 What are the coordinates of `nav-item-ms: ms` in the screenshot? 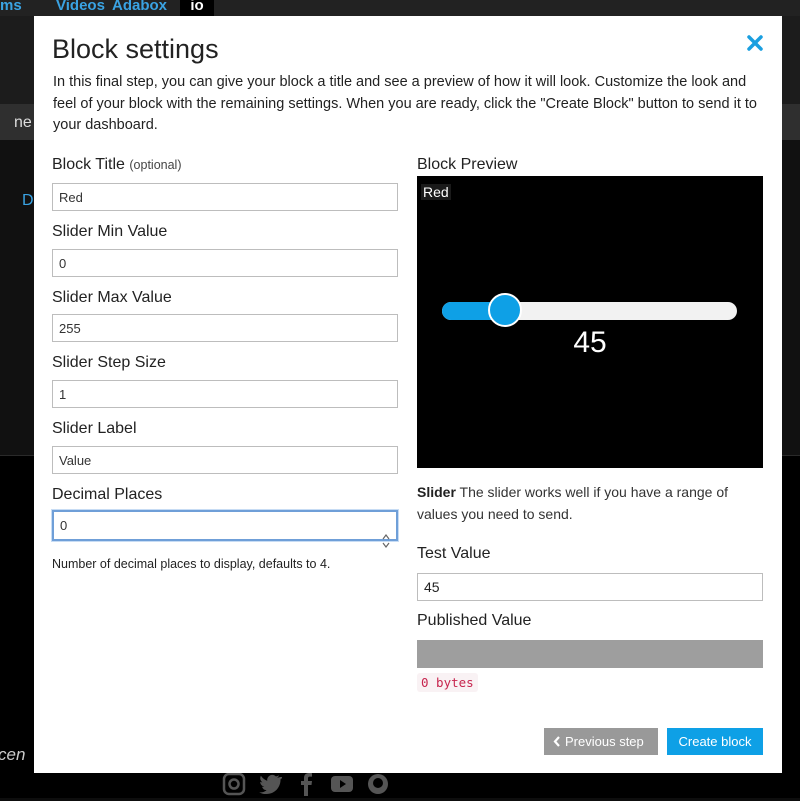 It's located at (11, 7).